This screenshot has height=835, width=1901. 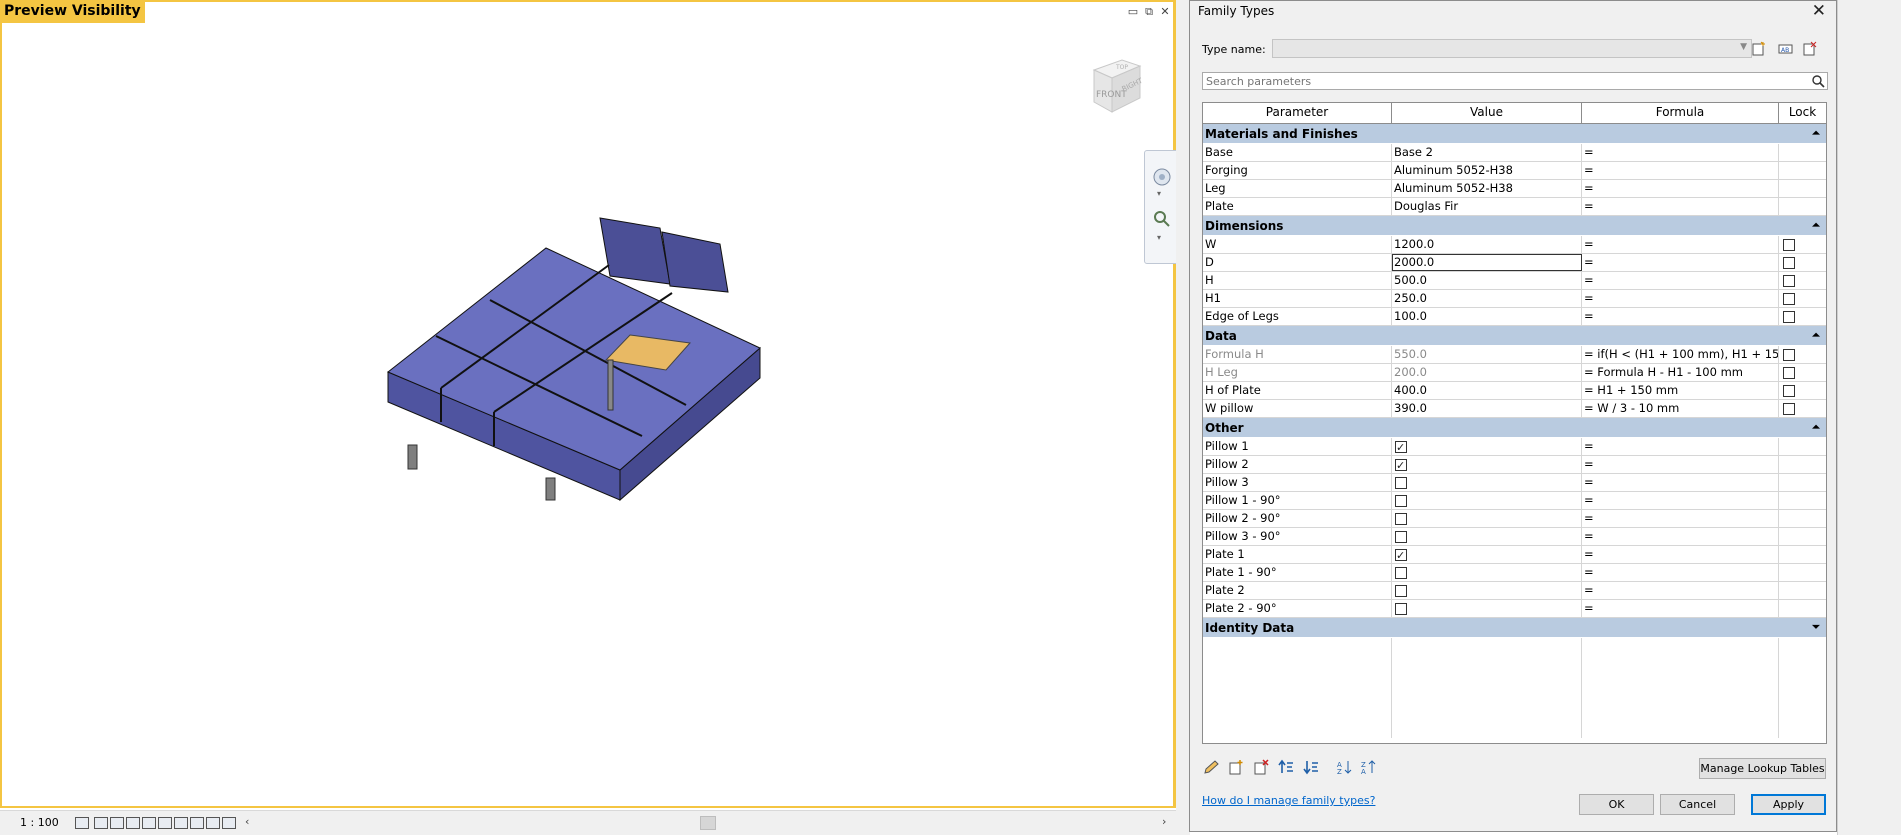 What do you see at coordinates (1297, 590) in the screenshot?
I see `parameter-name: Plate 2` at bounding box center [1297, 590].